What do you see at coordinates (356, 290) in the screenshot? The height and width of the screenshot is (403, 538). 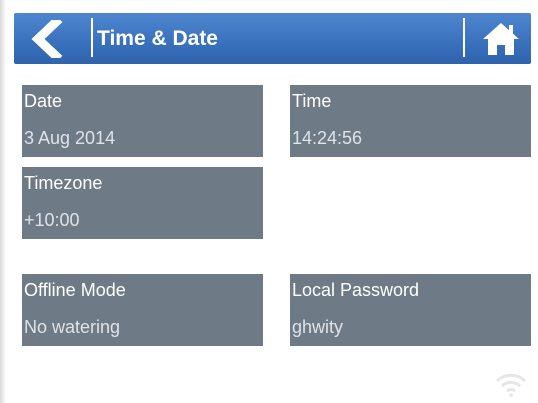 I see `local-password-label: Local Password` at bounding box center [356, 290].